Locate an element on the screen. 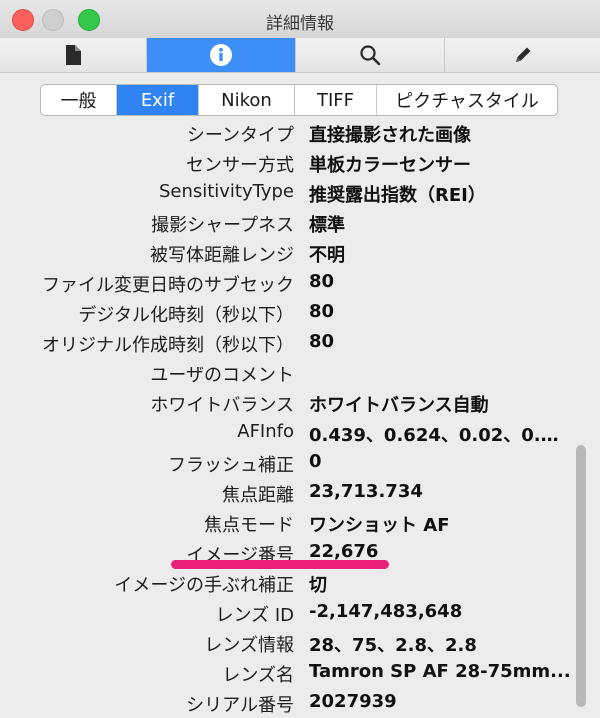 The image size is (600, 718). title-bar: 詳細情報 is located at coordinates (300, 19).